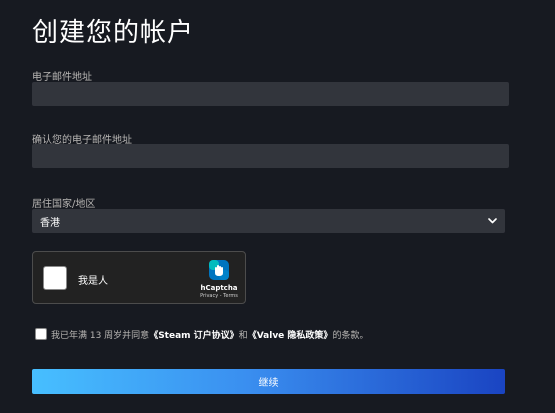 Image resolution: width=555 pixels, height=413 pixels. Describe the element at coordinates (64, 204) in the screenshot. I see `country-label: 居住国家/地区` at that location.